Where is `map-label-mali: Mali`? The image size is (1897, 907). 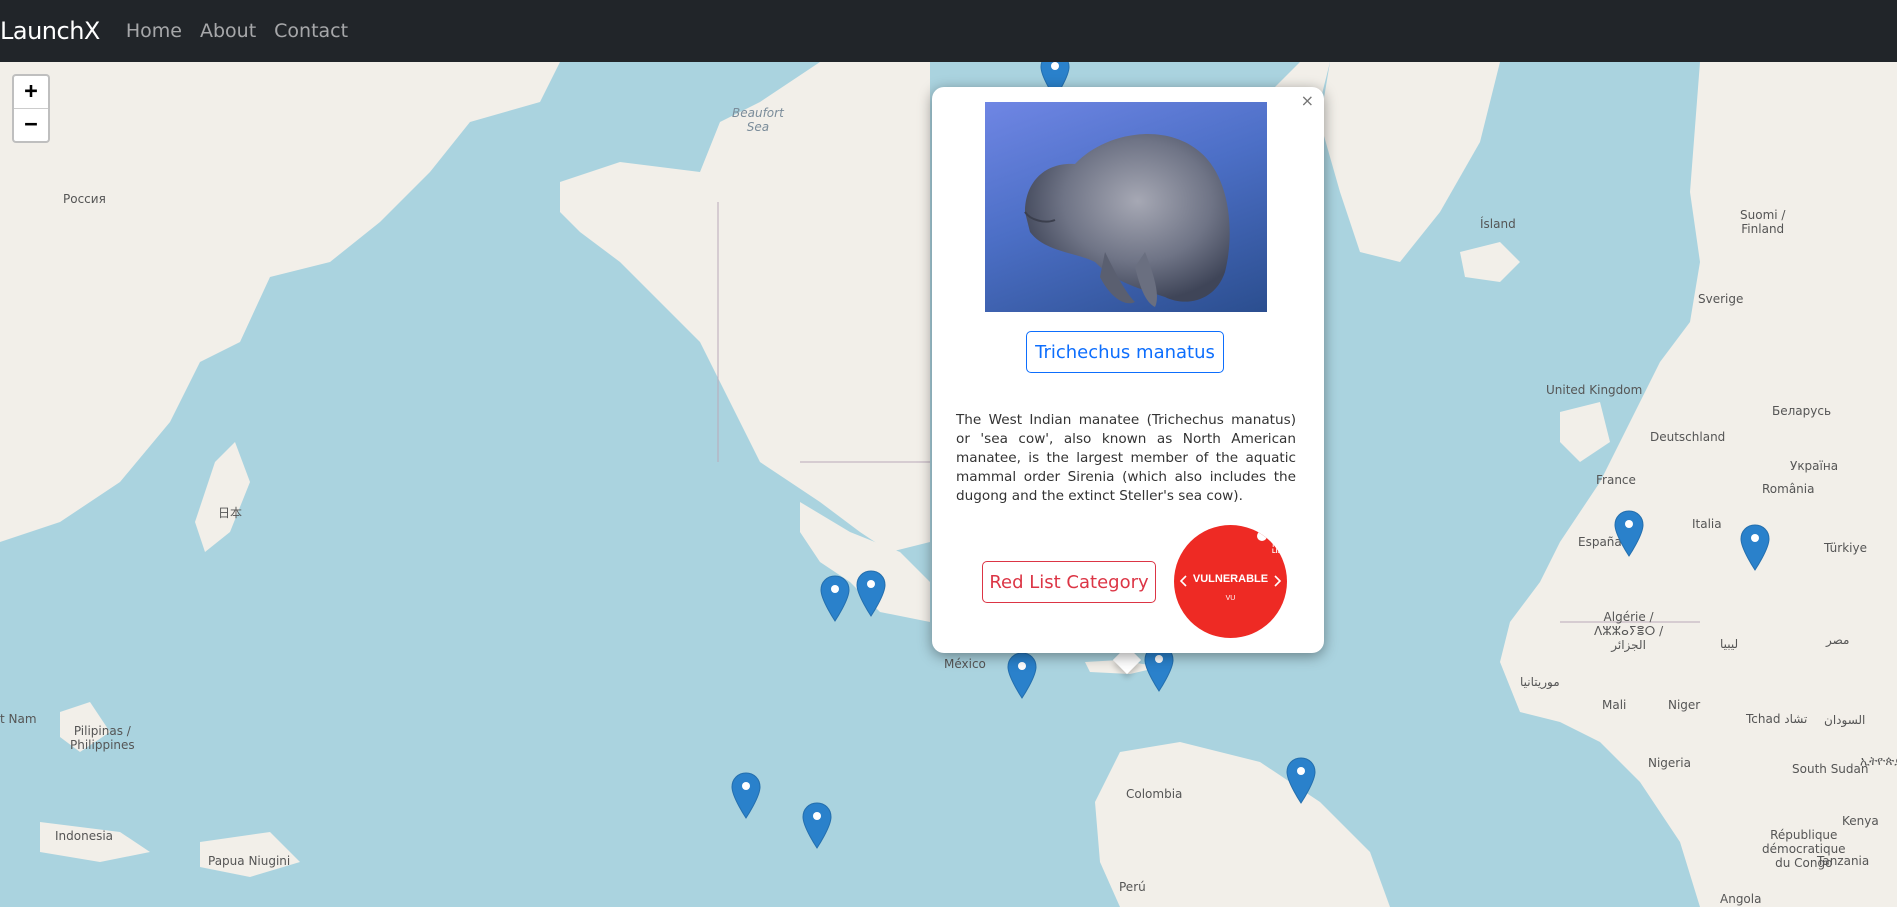 map-label-mali: Mali is located at coordinates (1614, 705).